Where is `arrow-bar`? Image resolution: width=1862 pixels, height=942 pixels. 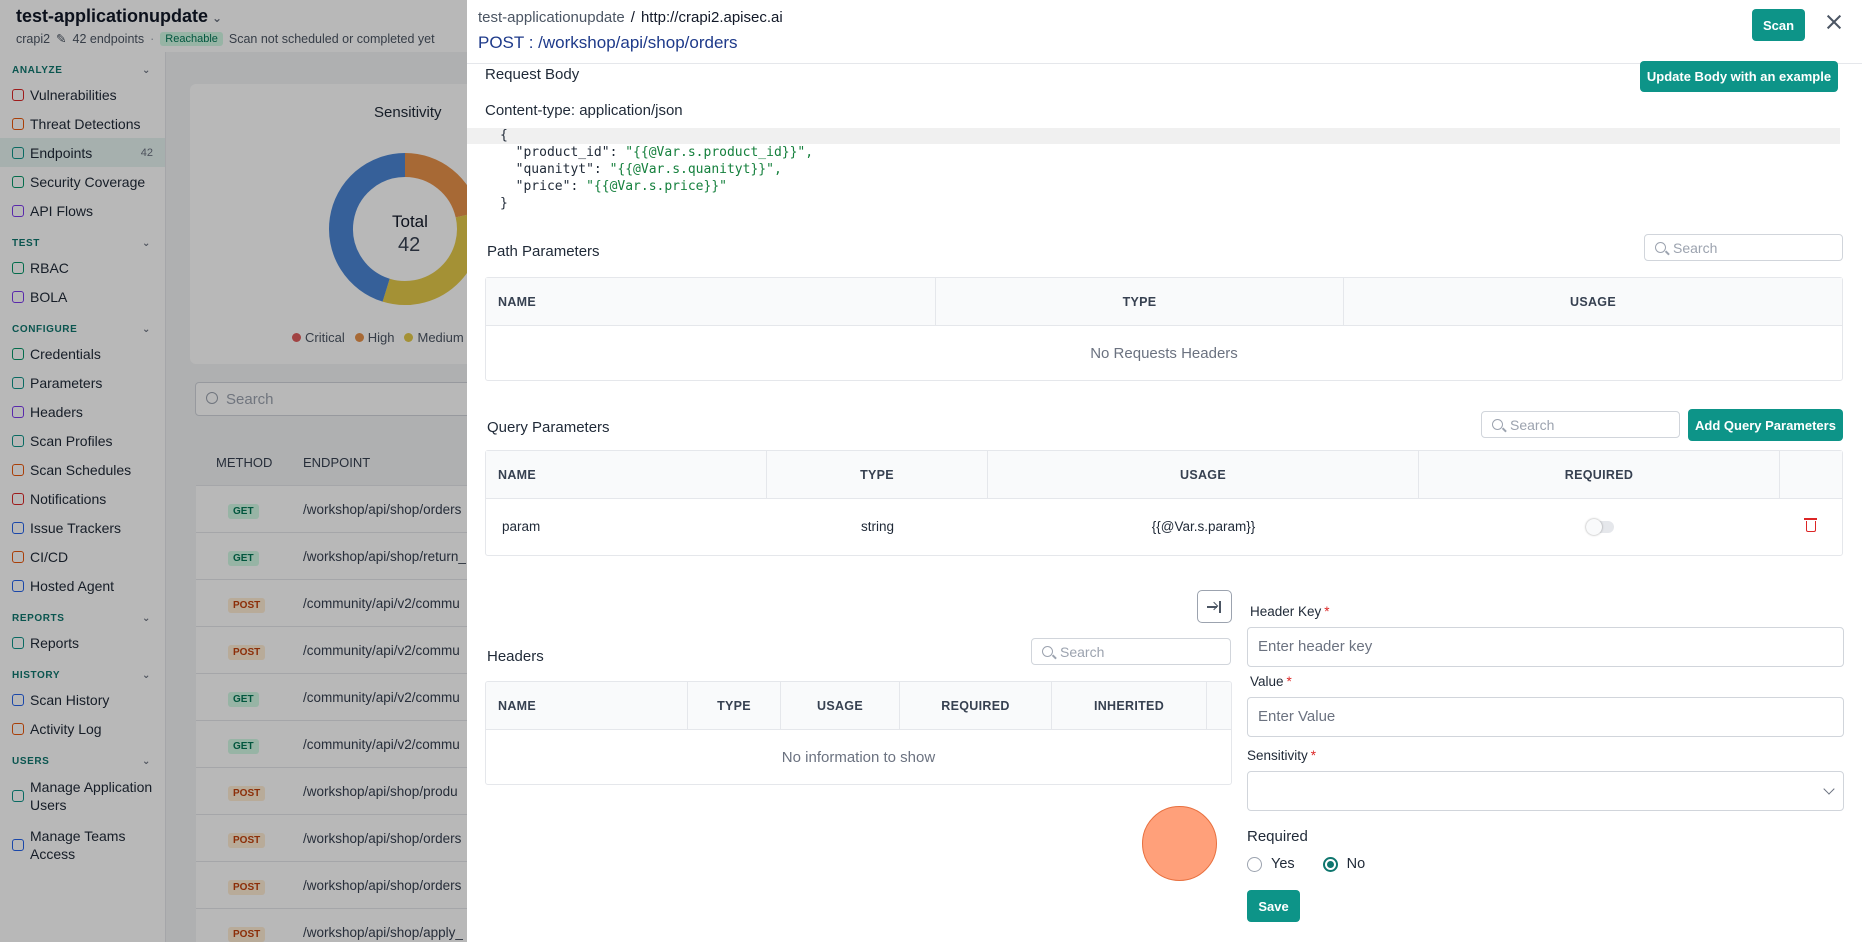 arrow-bar is located at coordinates (1220, 607).